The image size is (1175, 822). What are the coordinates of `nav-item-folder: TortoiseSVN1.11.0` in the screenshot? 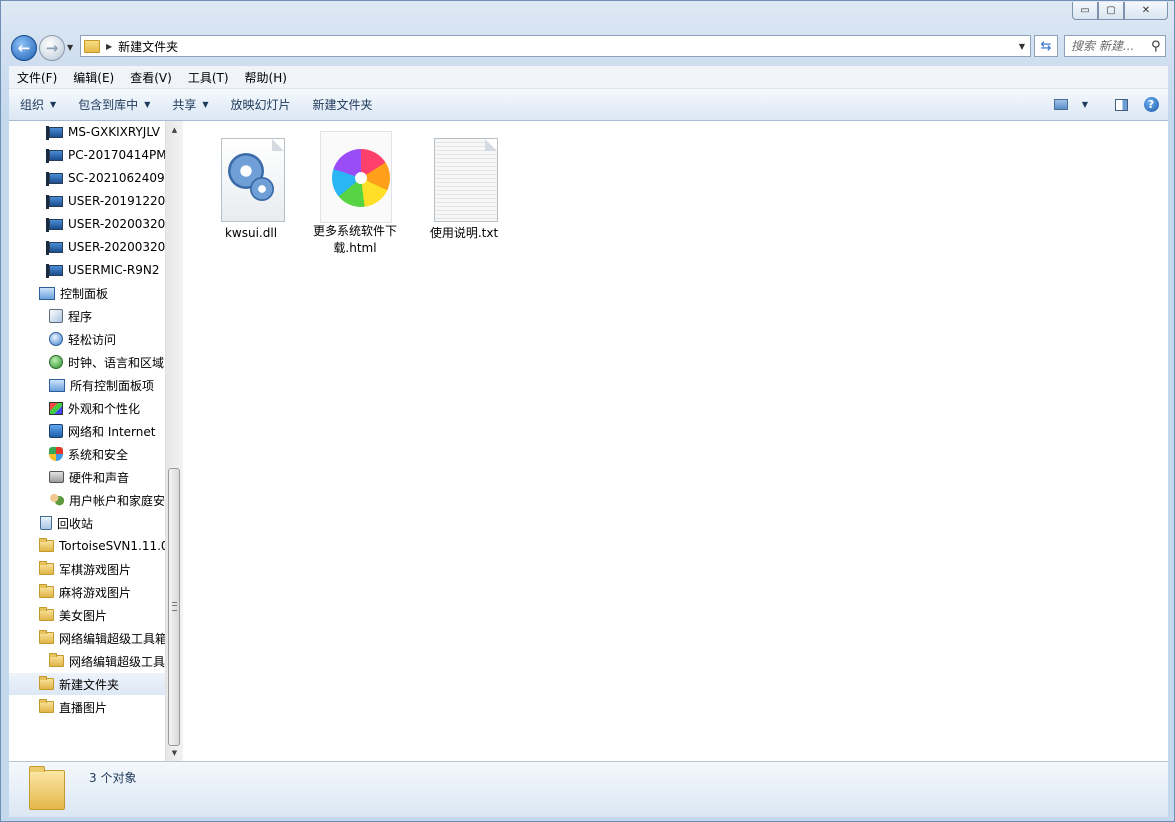 It's located at (87, 546).